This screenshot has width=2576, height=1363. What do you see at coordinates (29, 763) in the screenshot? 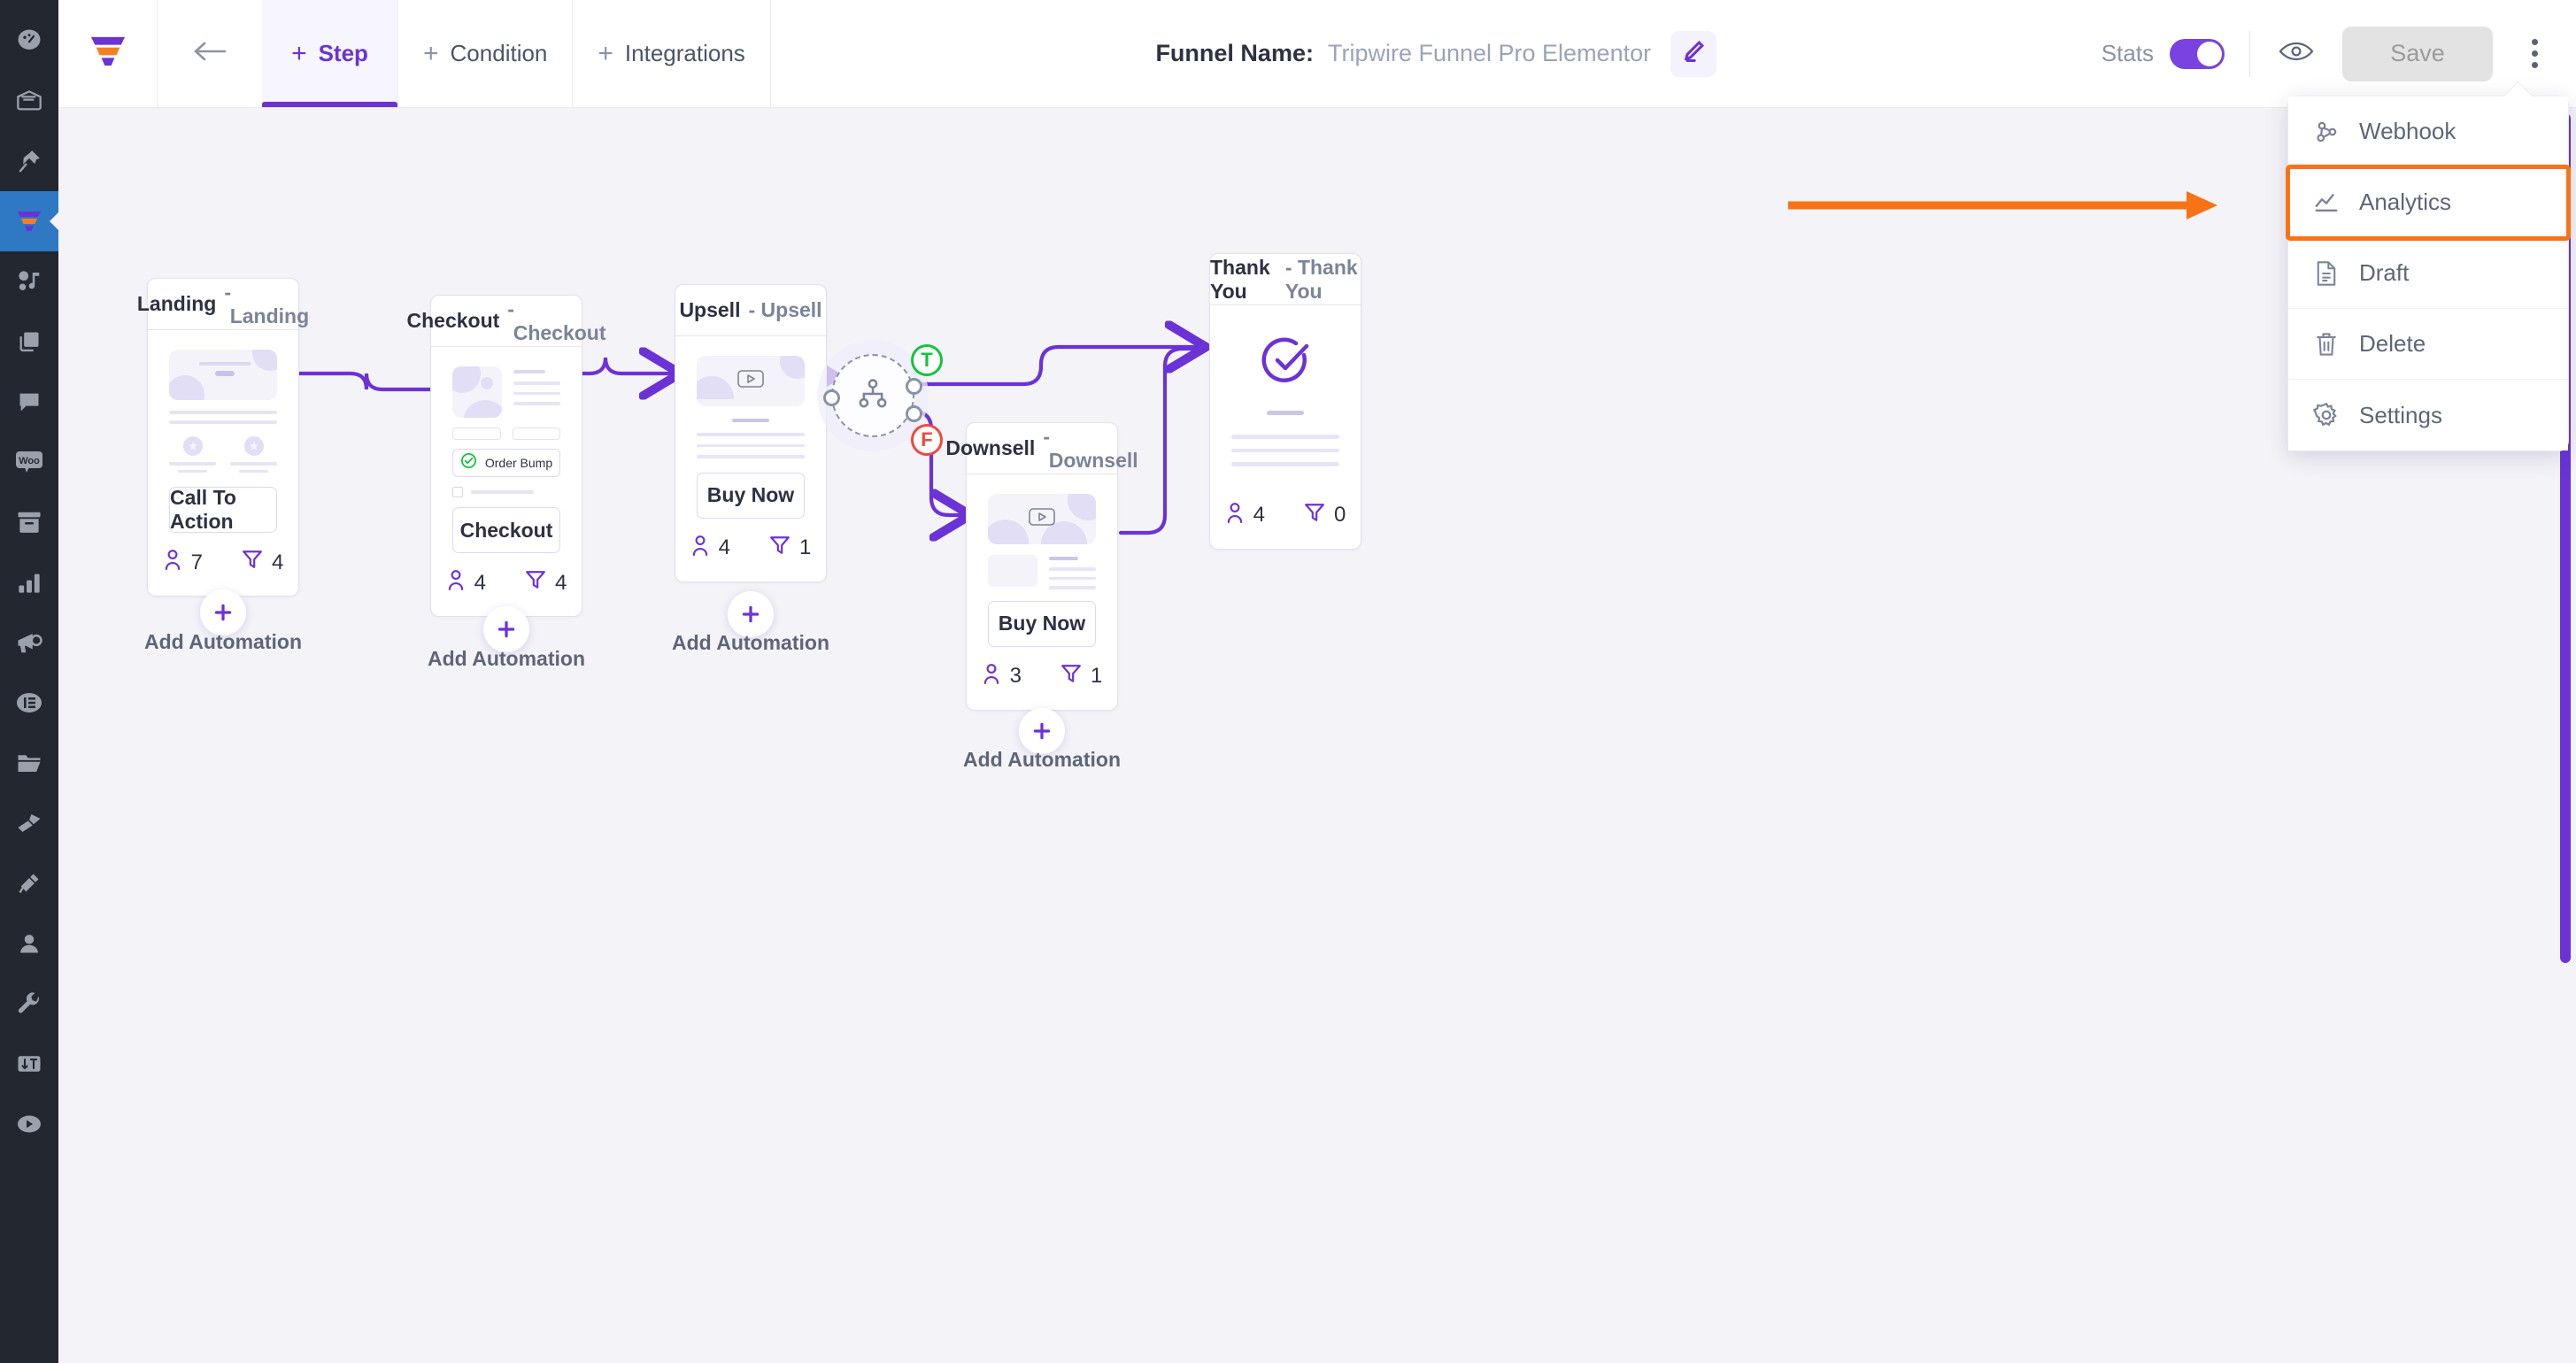
I see `rail-item-library` at bounding box center [29, 763].